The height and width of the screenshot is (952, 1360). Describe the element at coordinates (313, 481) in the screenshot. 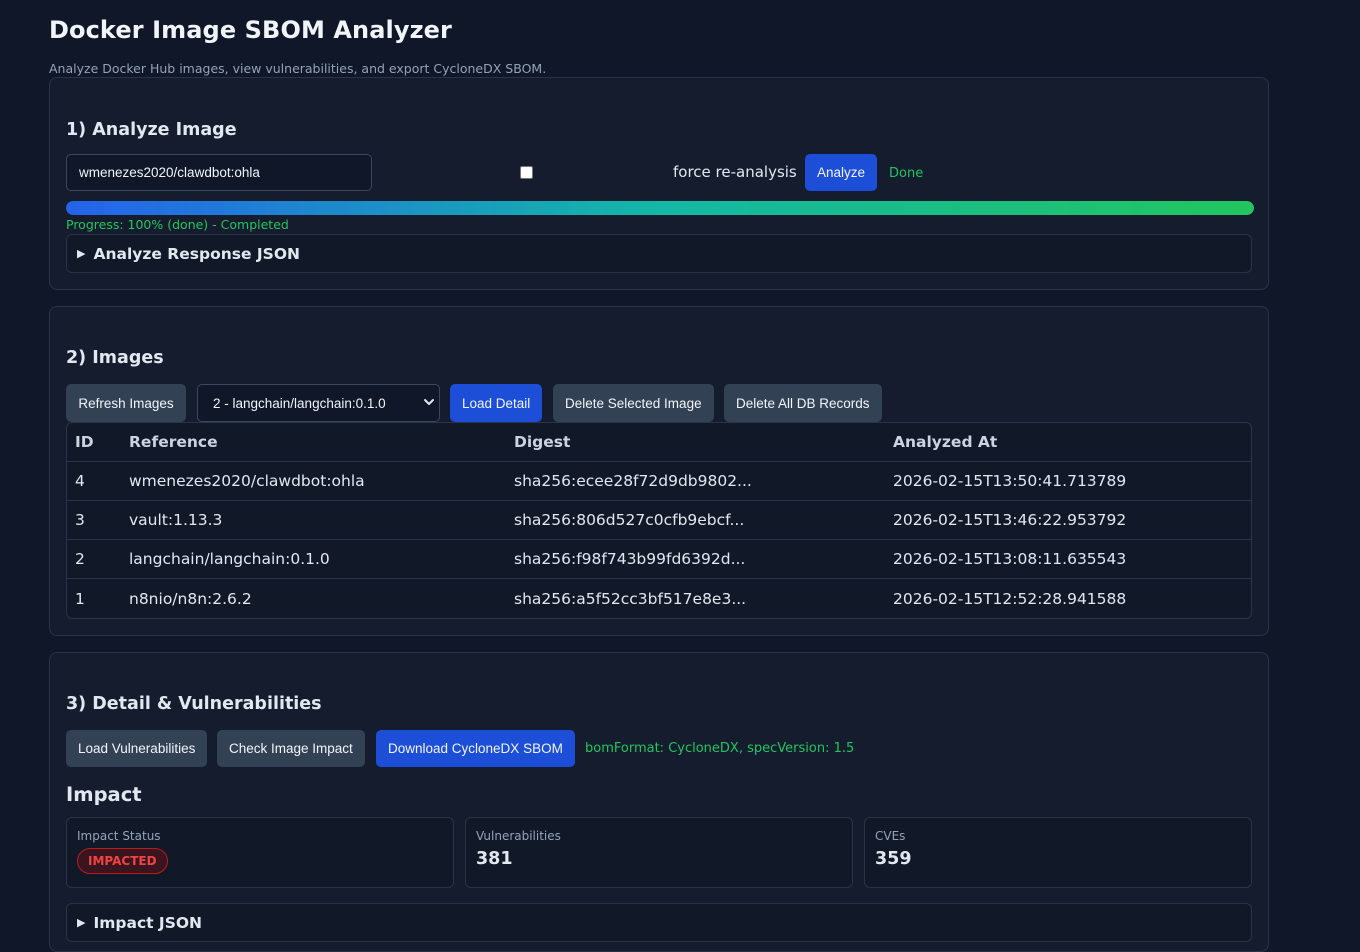

I see `cell-reference: wmenezes2020/clawdbot:ohla` at that location.